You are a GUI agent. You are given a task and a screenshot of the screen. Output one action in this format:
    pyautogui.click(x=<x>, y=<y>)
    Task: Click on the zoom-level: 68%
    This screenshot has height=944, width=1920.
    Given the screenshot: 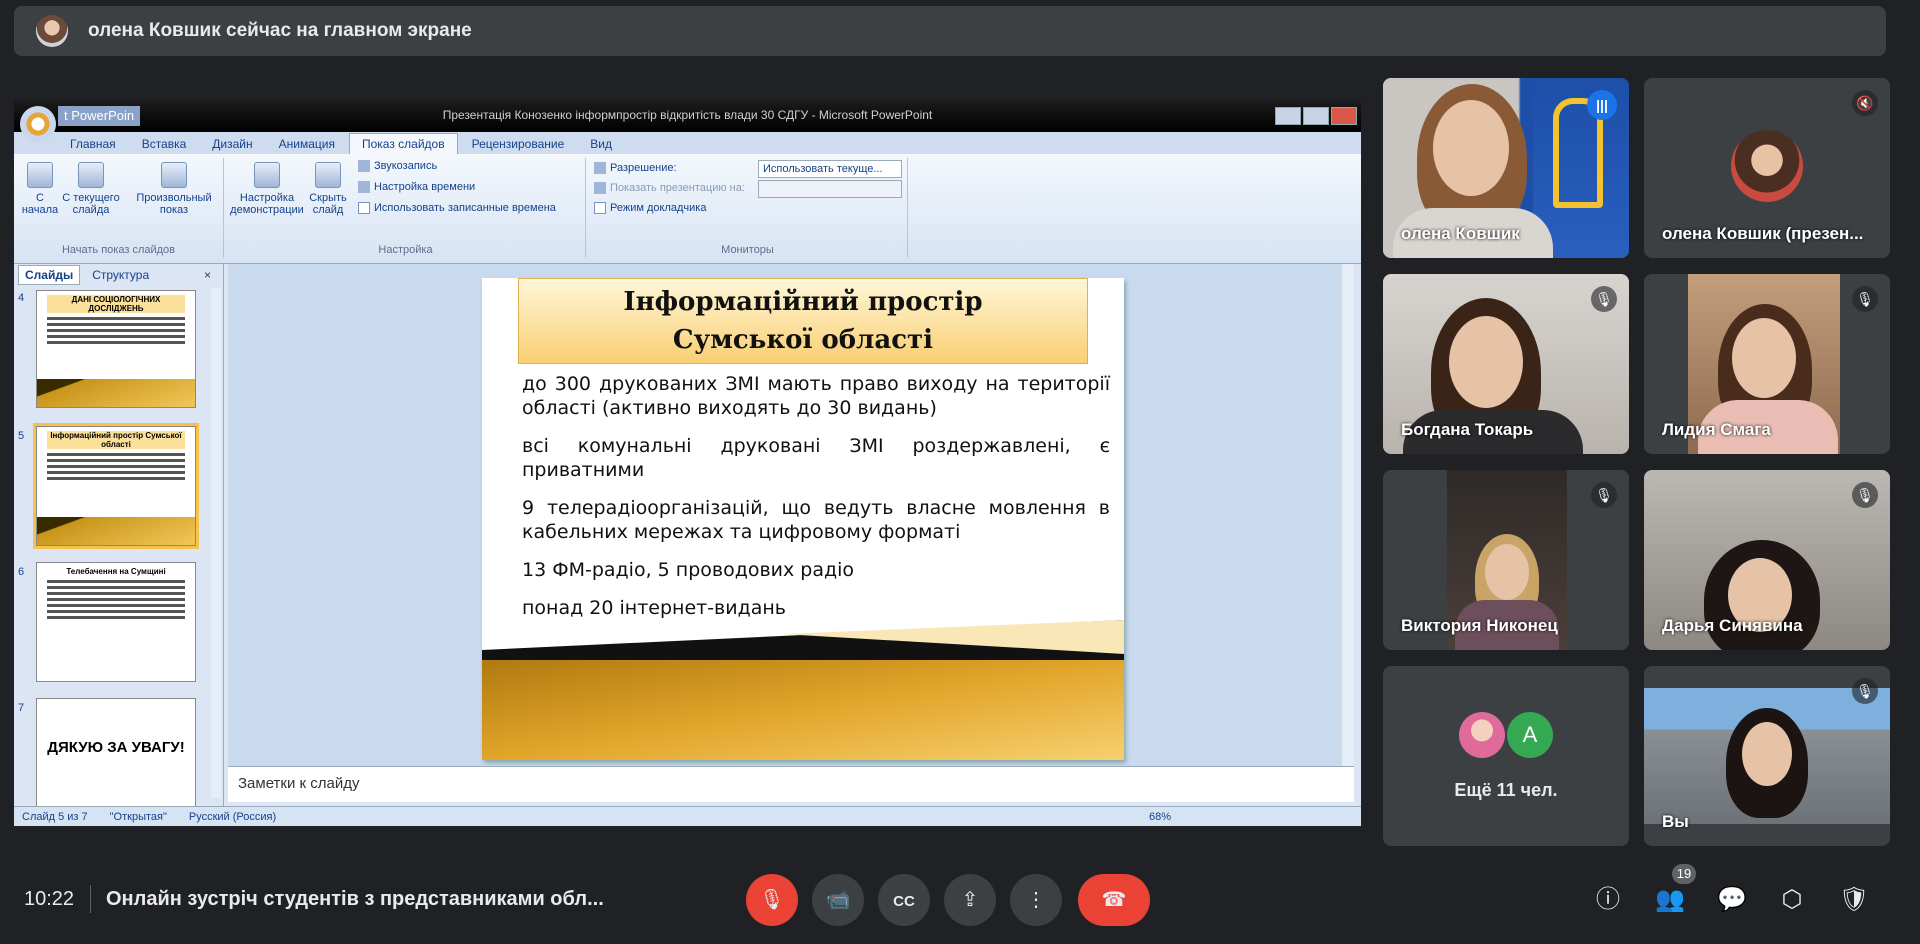 What is the action you would take?
    pyautogui.click(x=1160, y=817)
    